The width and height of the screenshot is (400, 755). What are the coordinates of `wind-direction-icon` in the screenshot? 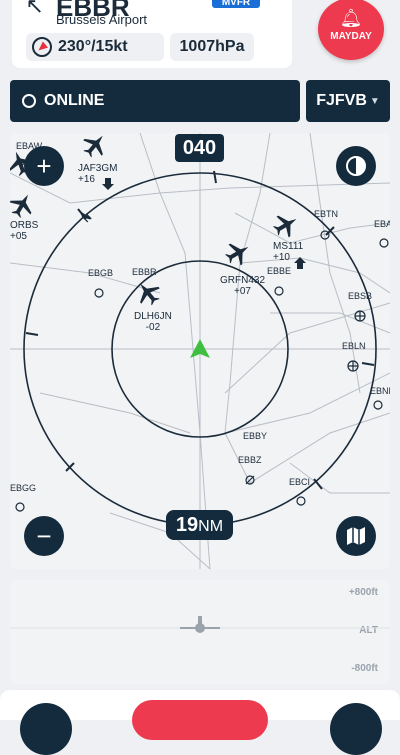 It's located at (42, 47).